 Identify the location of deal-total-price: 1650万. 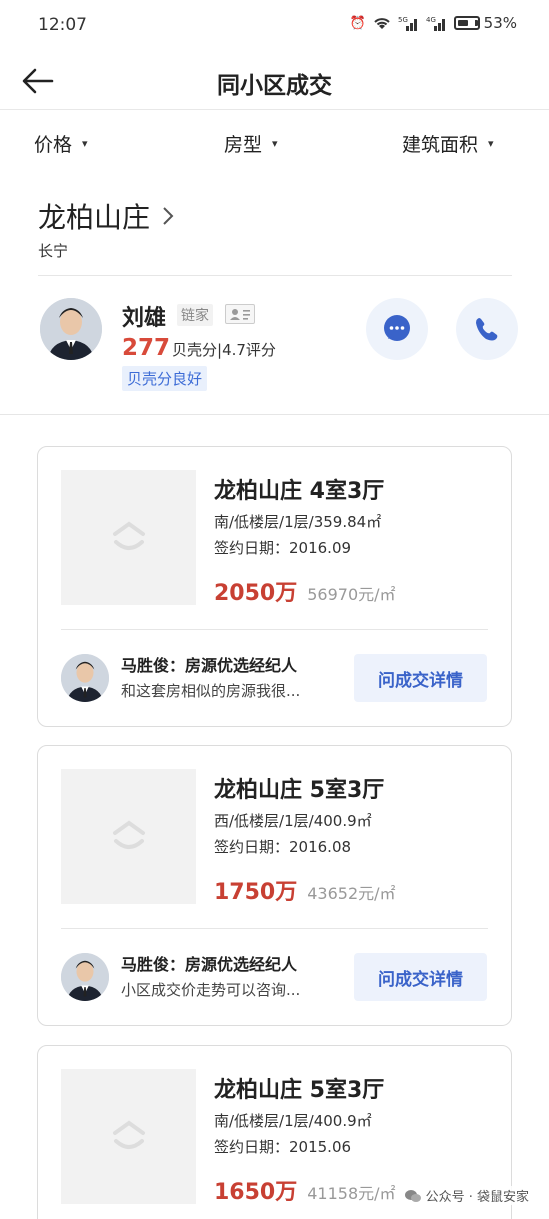
(256, 1192).